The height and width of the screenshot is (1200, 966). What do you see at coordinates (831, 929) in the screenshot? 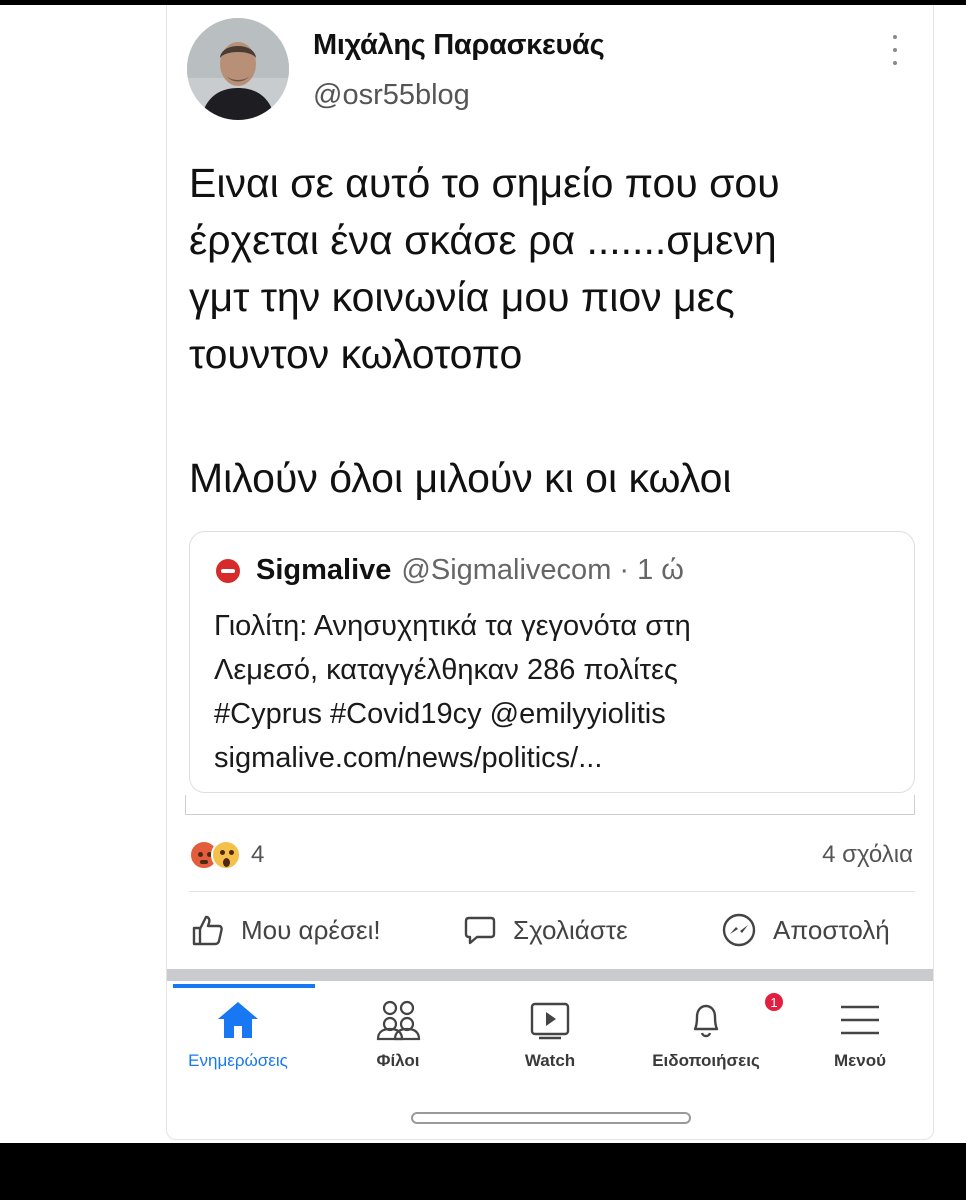
I see `send-label: Αποστολή` at bounding box center [831, 929].